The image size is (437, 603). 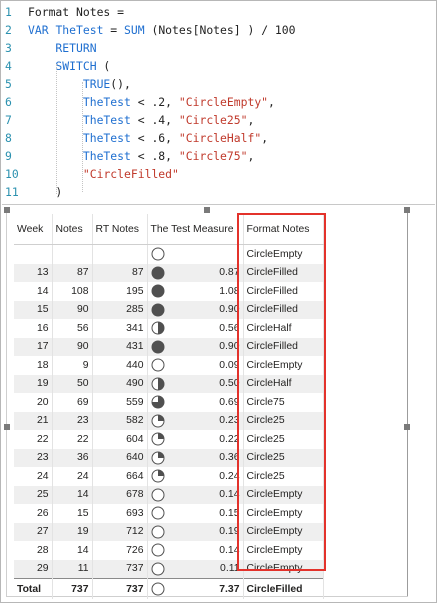 I want to click on notes-cell: 69, so click(x=72, y=402).